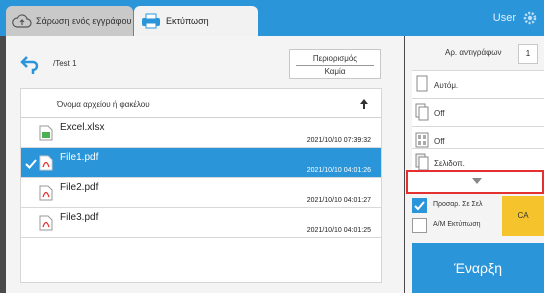  What do you see at coordinates (530, 18) in the screenshot?
I see `gear-icon` at bounding box center [530, 18].